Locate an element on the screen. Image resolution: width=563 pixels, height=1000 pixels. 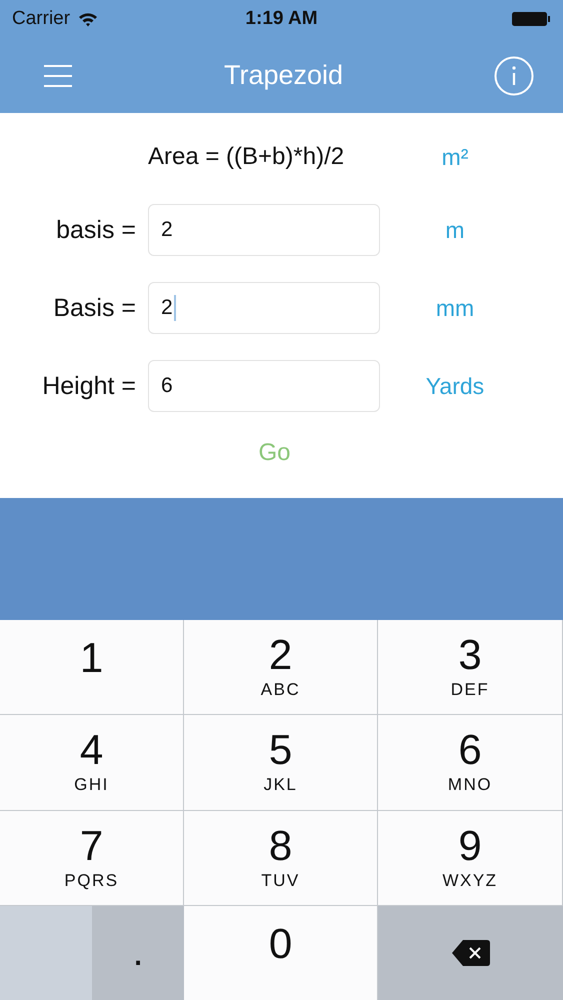
keyboard-key: 2 ABC is located at coordinates (281, 667).